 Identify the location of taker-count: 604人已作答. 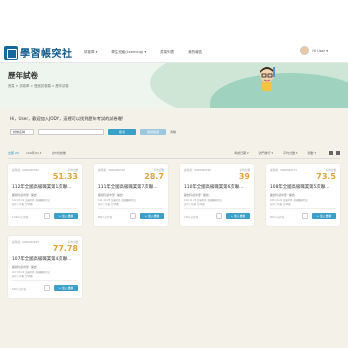
(277, 217).